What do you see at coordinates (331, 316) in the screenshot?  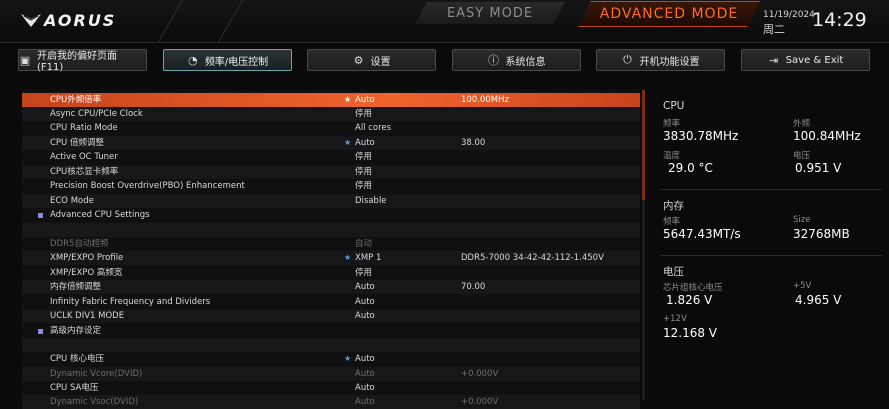 I see `setting-row: UCLK DIV1 MODE Auto` at bounding box center [331, 316].